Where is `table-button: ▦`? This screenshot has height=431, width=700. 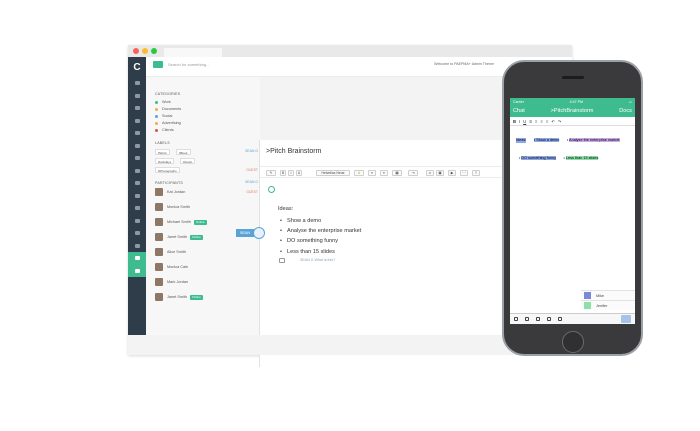
table-button: ▦ is located at coordinates (397, 173).